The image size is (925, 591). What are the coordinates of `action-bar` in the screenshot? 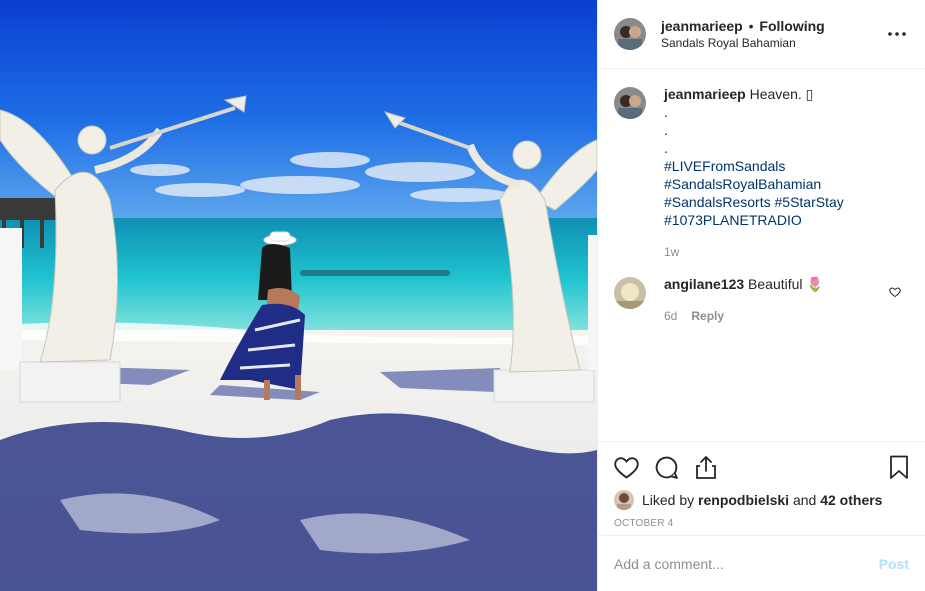 It's located at (761, 467).